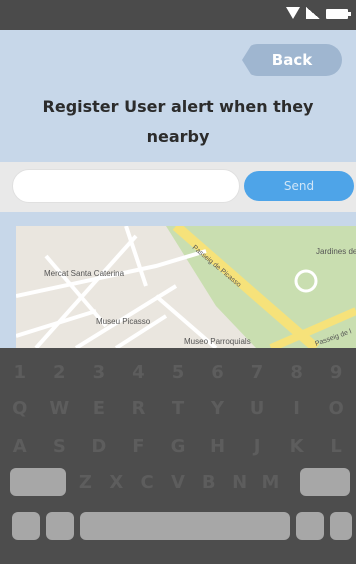 Image resolution: width=356 pixels, height=564 pixels. I want to click on keyboard-row-numbers: 1 2 3 4 5 6 7 8 9, so click(178, 372).